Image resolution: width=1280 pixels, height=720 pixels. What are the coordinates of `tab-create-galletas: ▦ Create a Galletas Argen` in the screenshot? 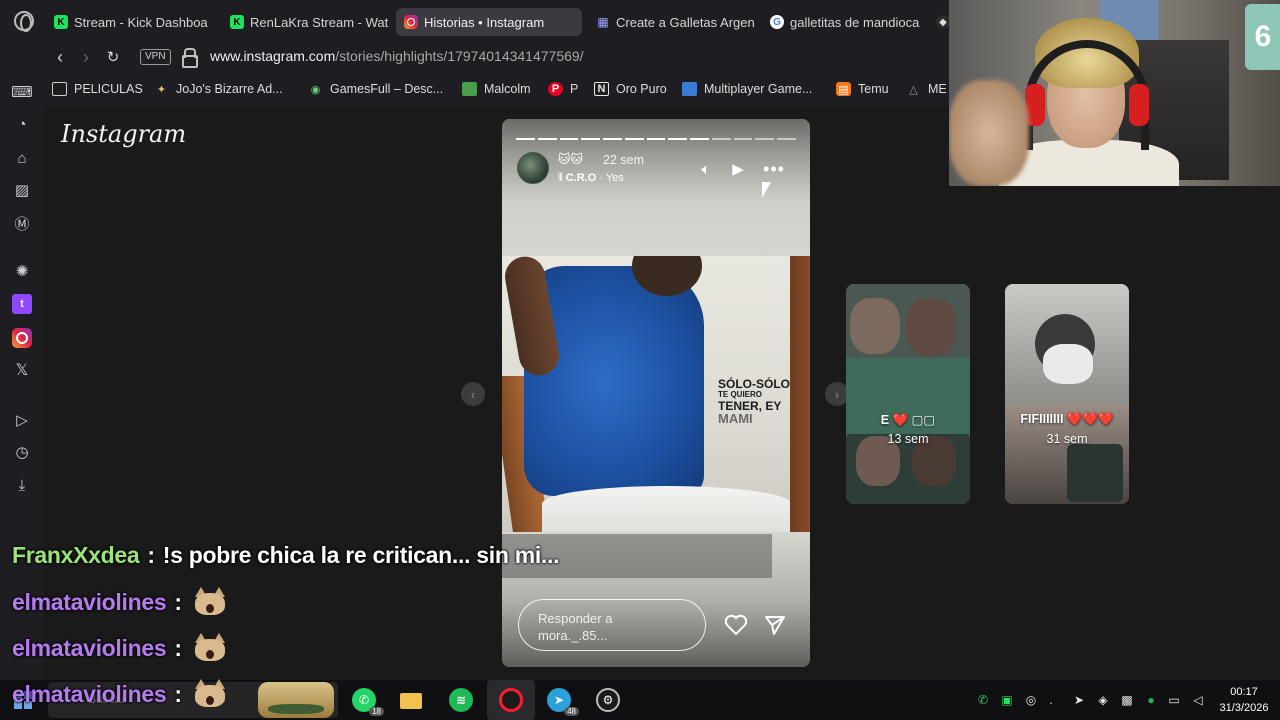 It's located at (672, 22).